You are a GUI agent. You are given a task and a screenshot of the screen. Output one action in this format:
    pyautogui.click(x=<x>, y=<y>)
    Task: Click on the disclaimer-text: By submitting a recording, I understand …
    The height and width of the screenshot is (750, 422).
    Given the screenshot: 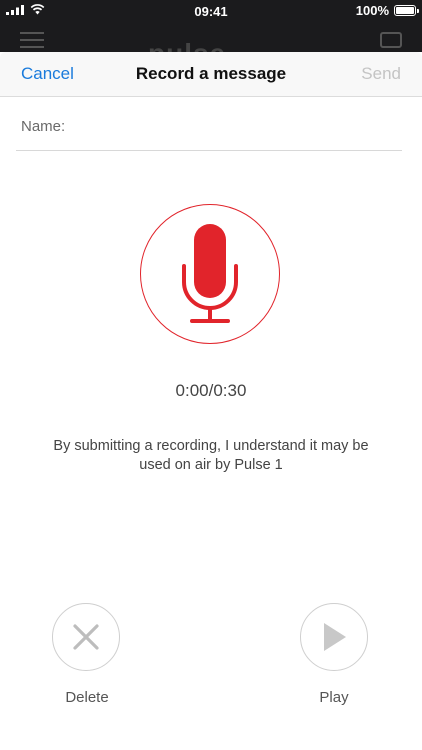 What is the action you would take?
    pyautogui.click(x=211, y=455)
    